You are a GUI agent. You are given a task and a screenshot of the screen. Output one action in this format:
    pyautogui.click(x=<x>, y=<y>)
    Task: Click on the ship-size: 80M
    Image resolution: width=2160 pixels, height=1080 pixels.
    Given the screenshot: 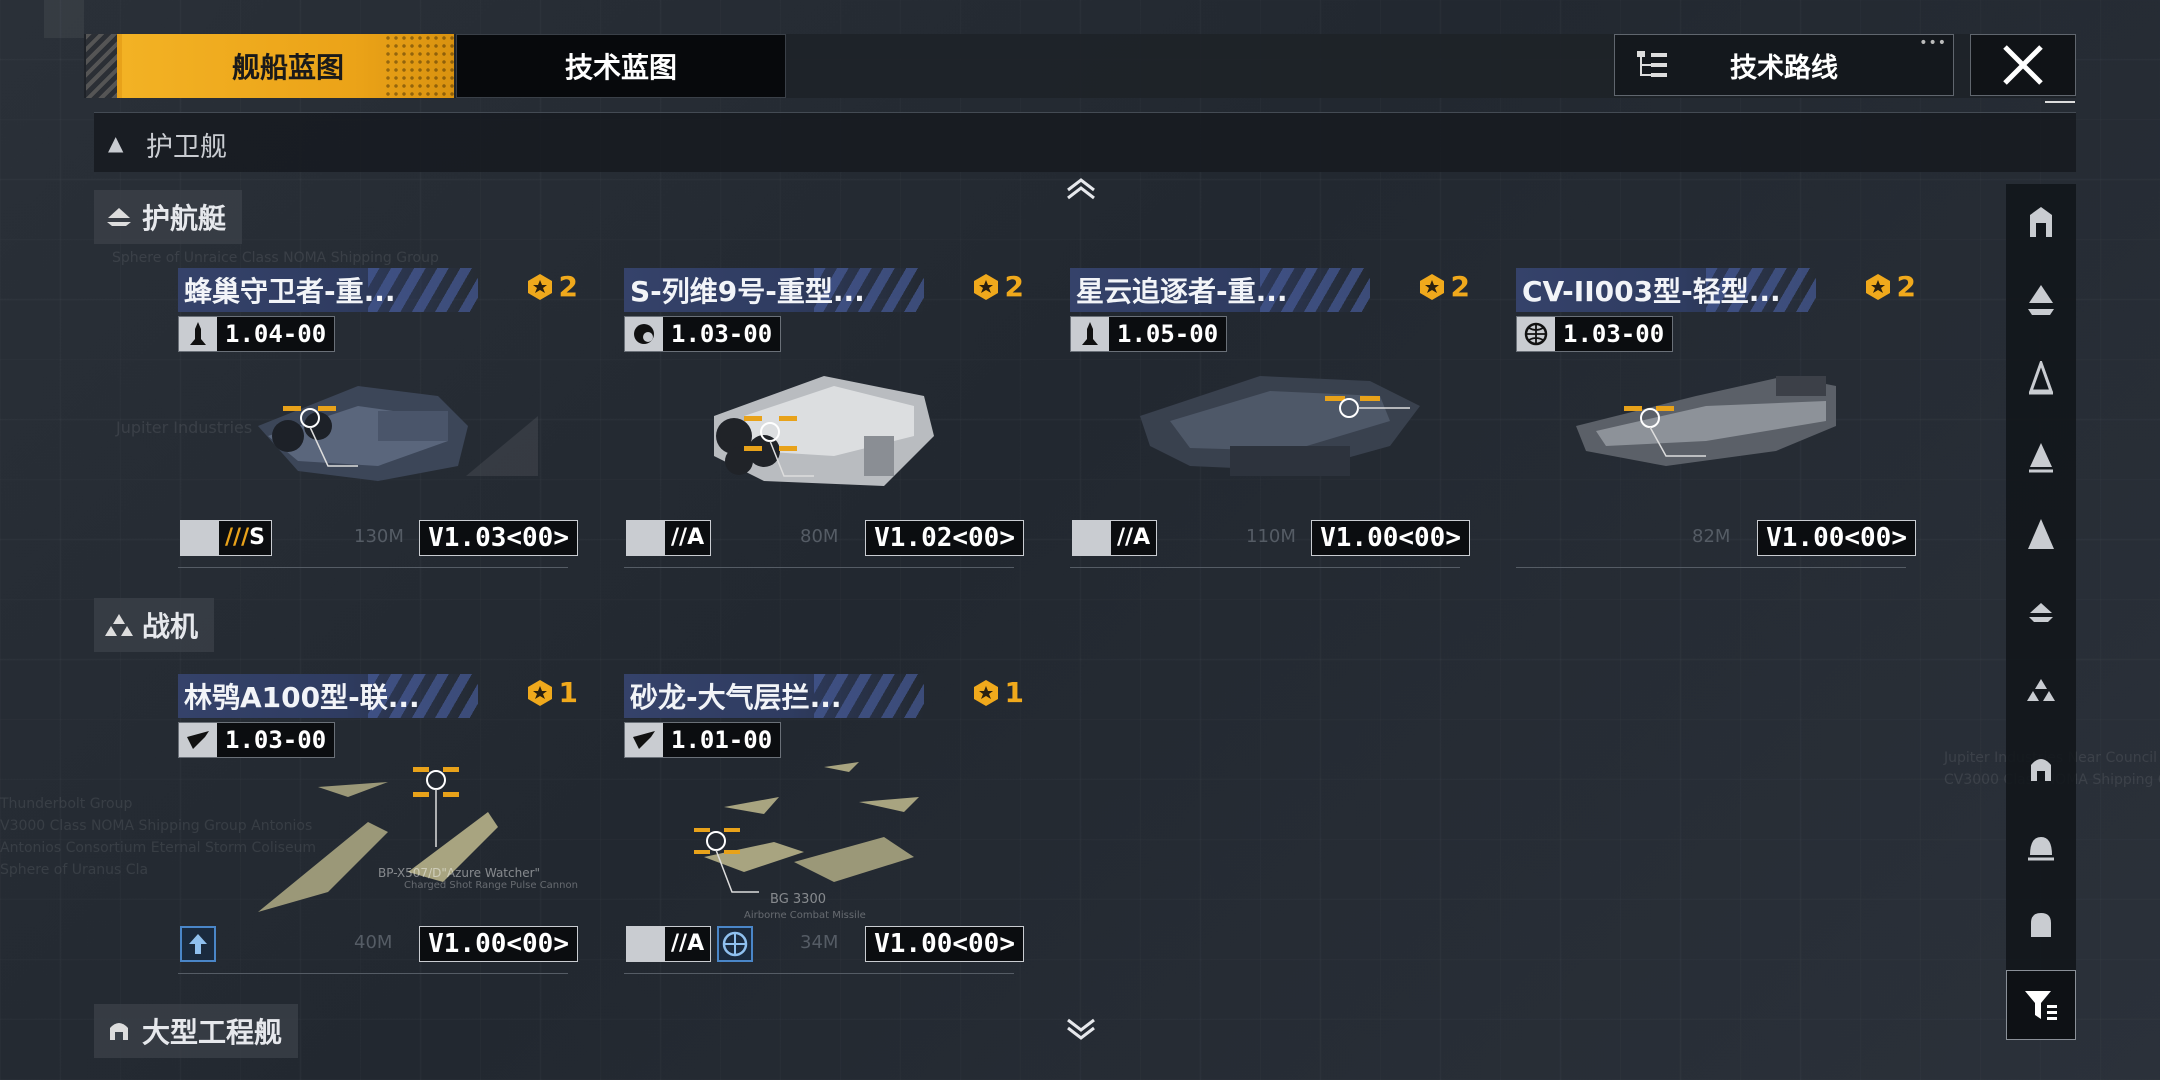 What is the action you would take?
    pyautogui.click(x=819, y=536)
    